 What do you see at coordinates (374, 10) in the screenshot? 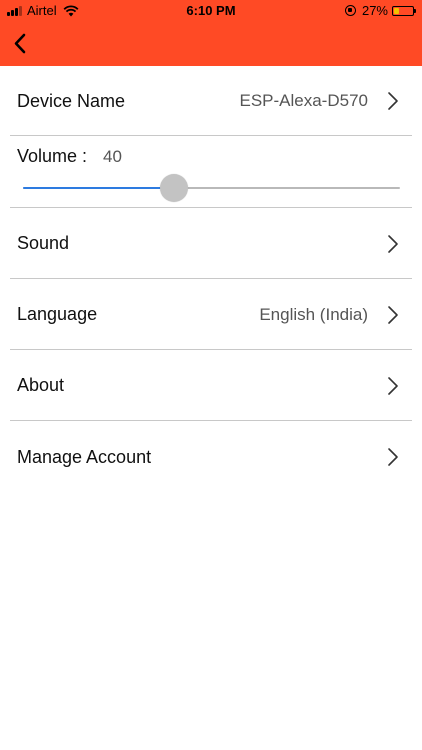
I see `battery-percent: 27%` at bounding box center [374, 10].